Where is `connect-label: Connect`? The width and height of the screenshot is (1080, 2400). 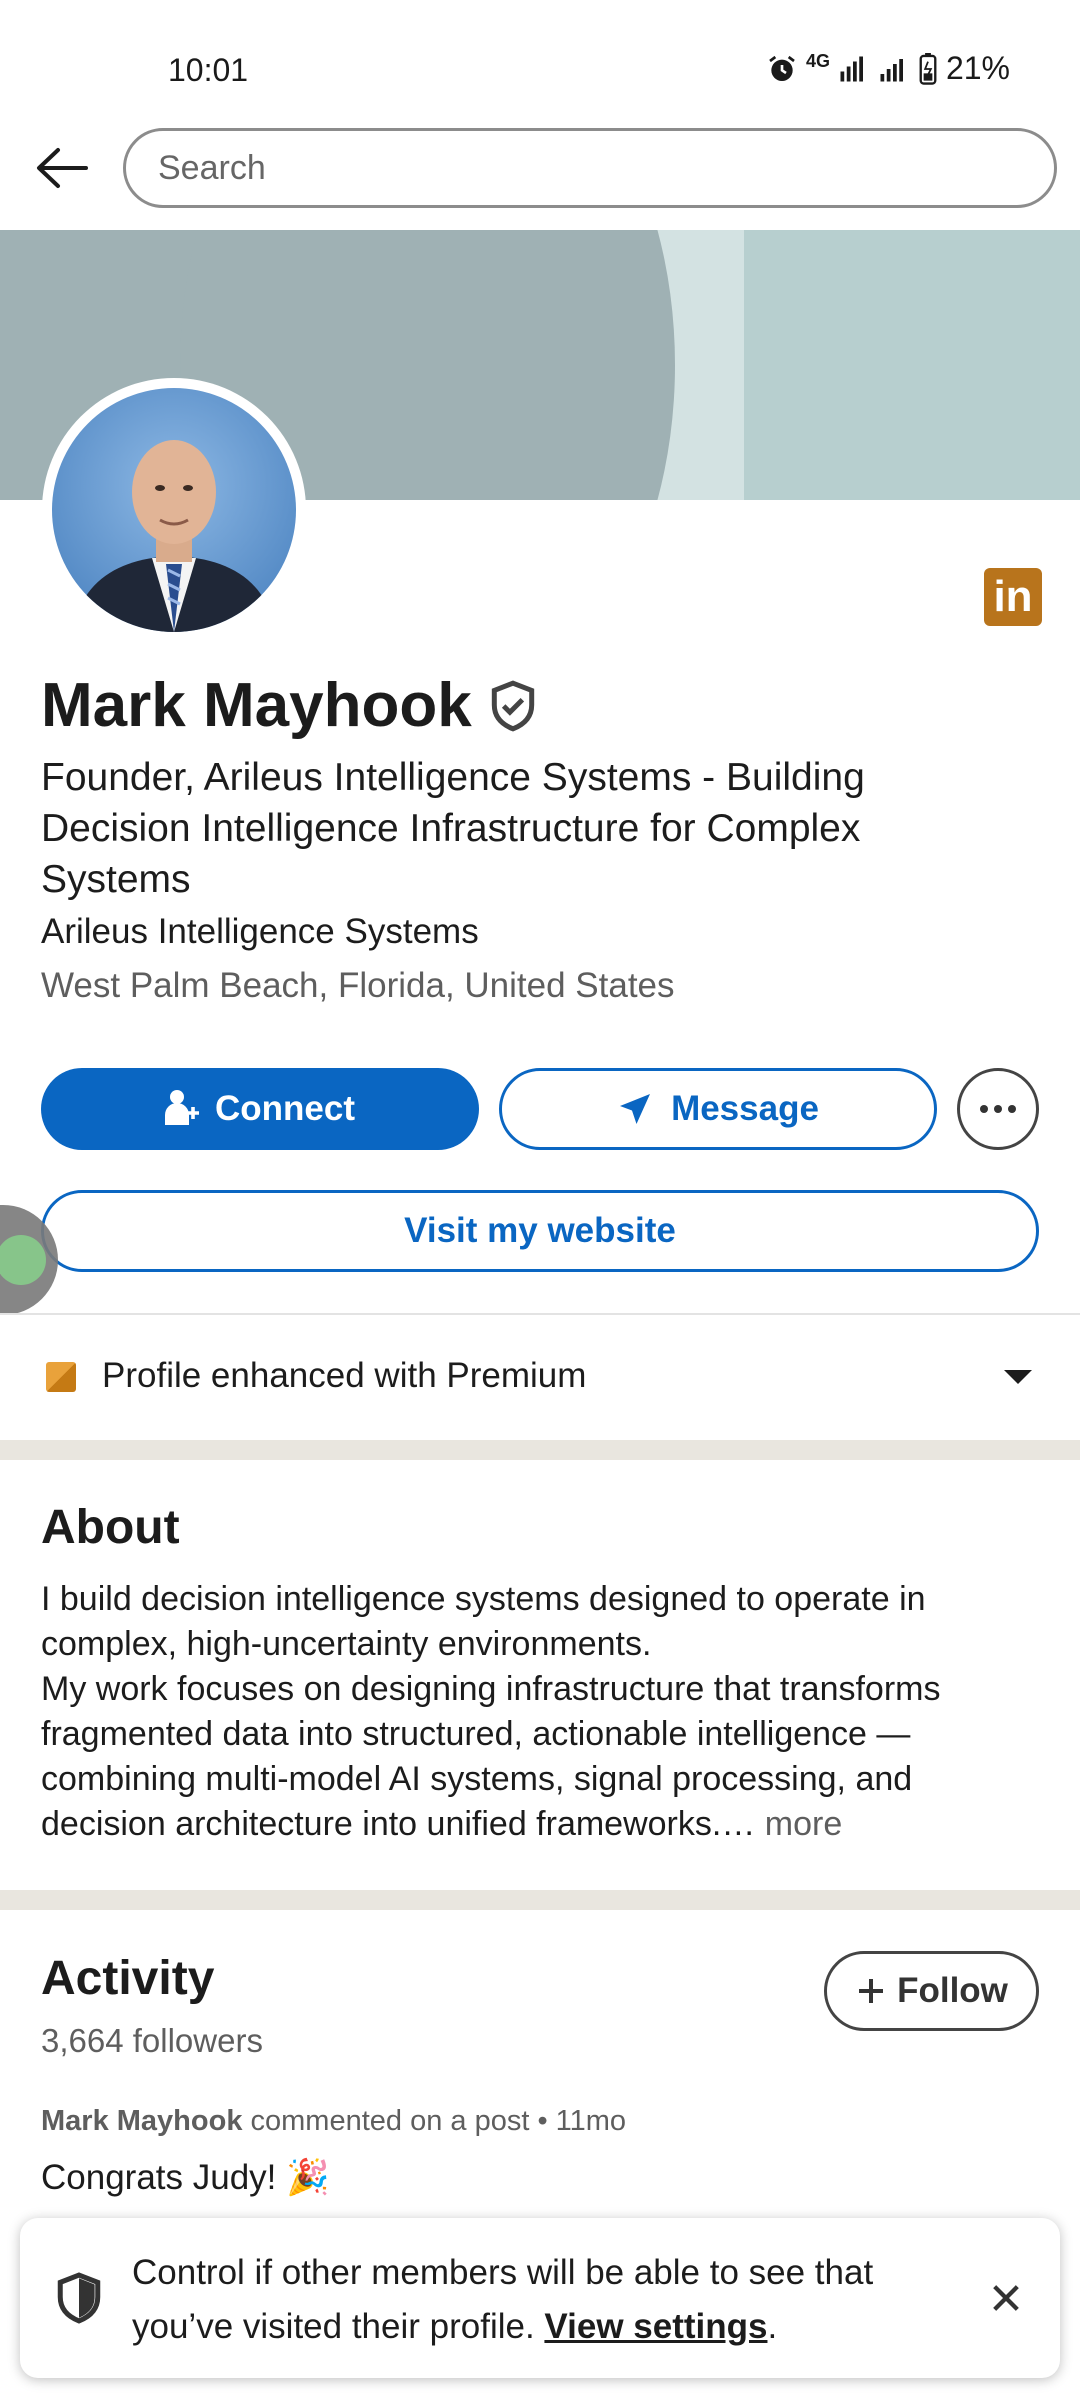 connect-label: Connect is located at coordinates (285, 1108).